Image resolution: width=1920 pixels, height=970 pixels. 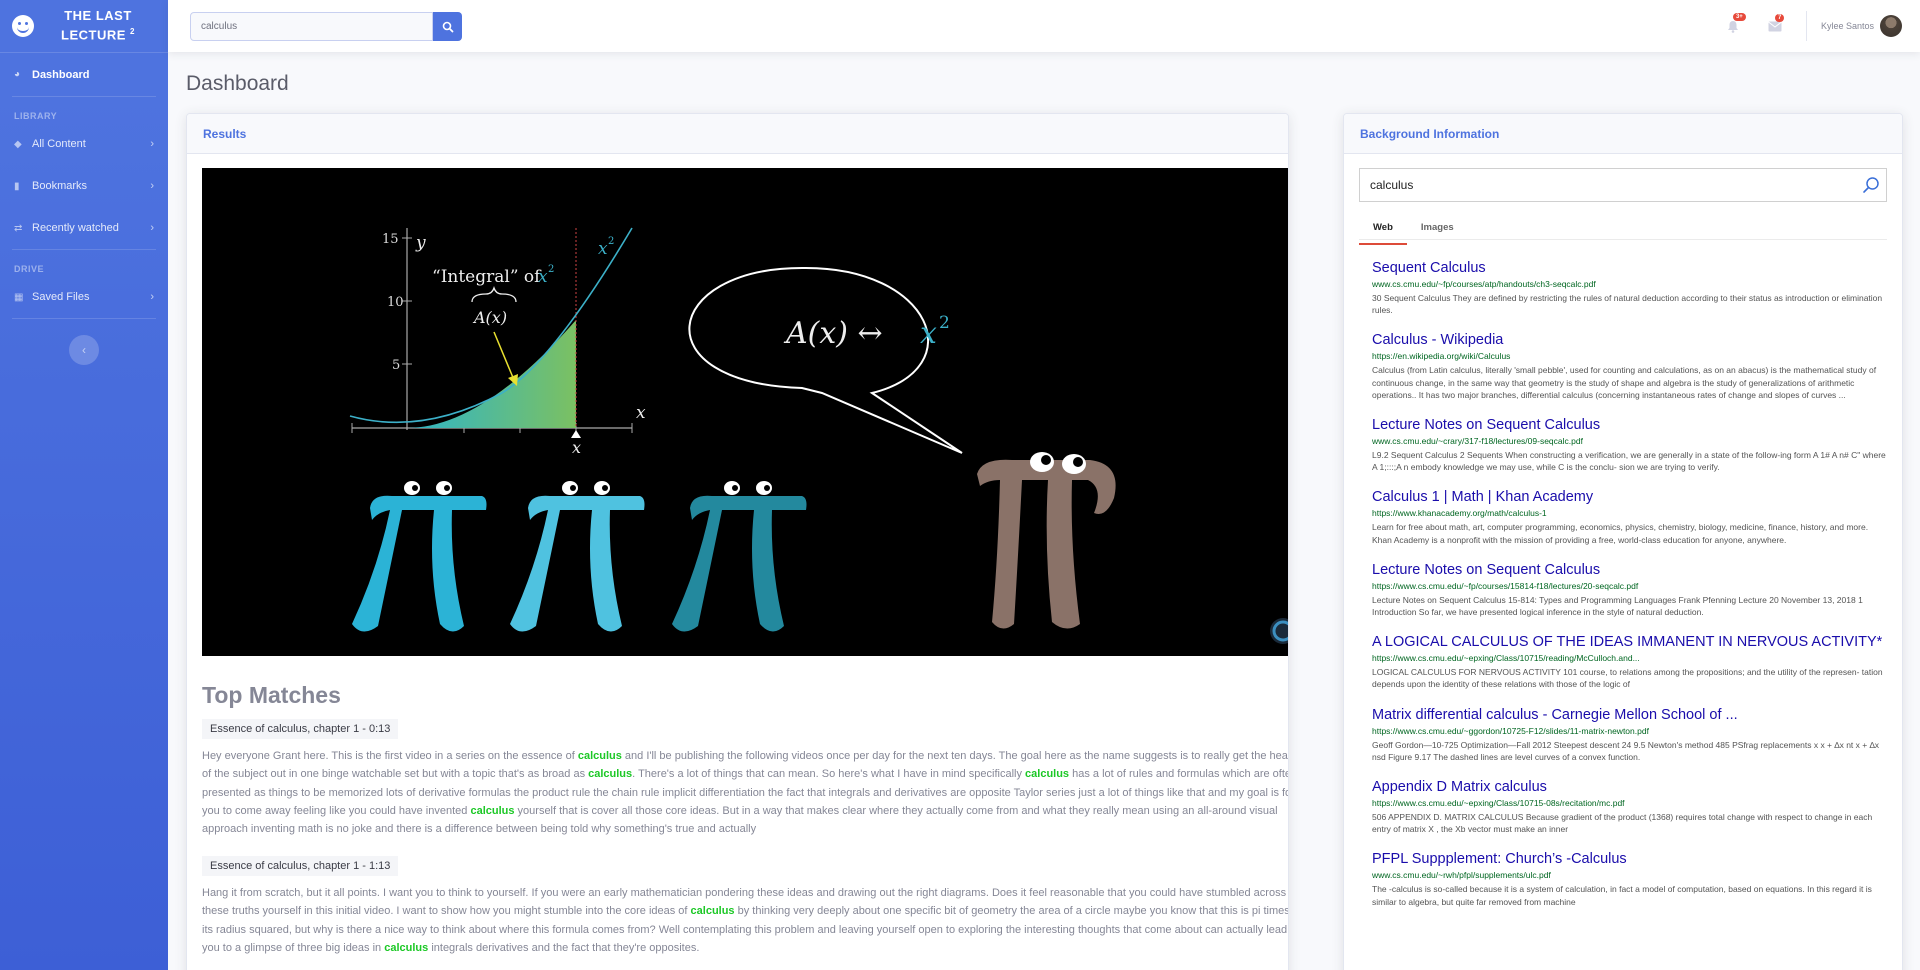 I want to click on result-title-link: Calculus - Wikipedia, so click(x=1629, y=340).